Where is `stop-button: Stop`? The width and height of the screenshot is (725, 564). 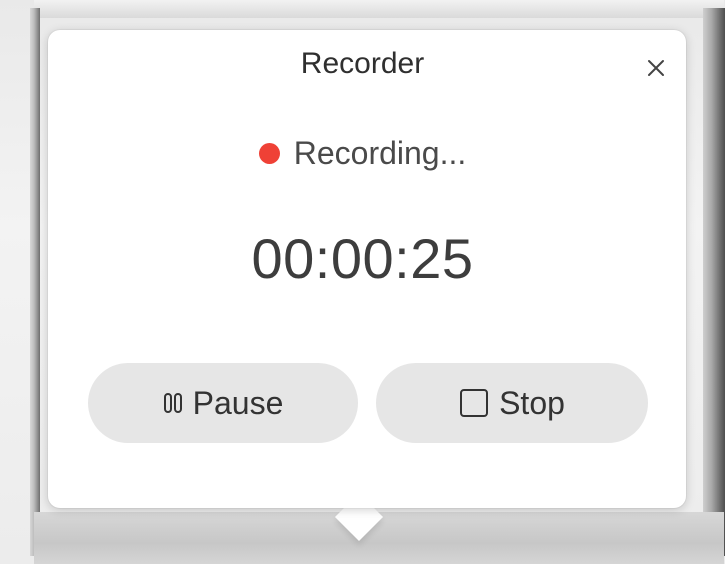
stop-button: Stop is located at coordinates (512, 403).